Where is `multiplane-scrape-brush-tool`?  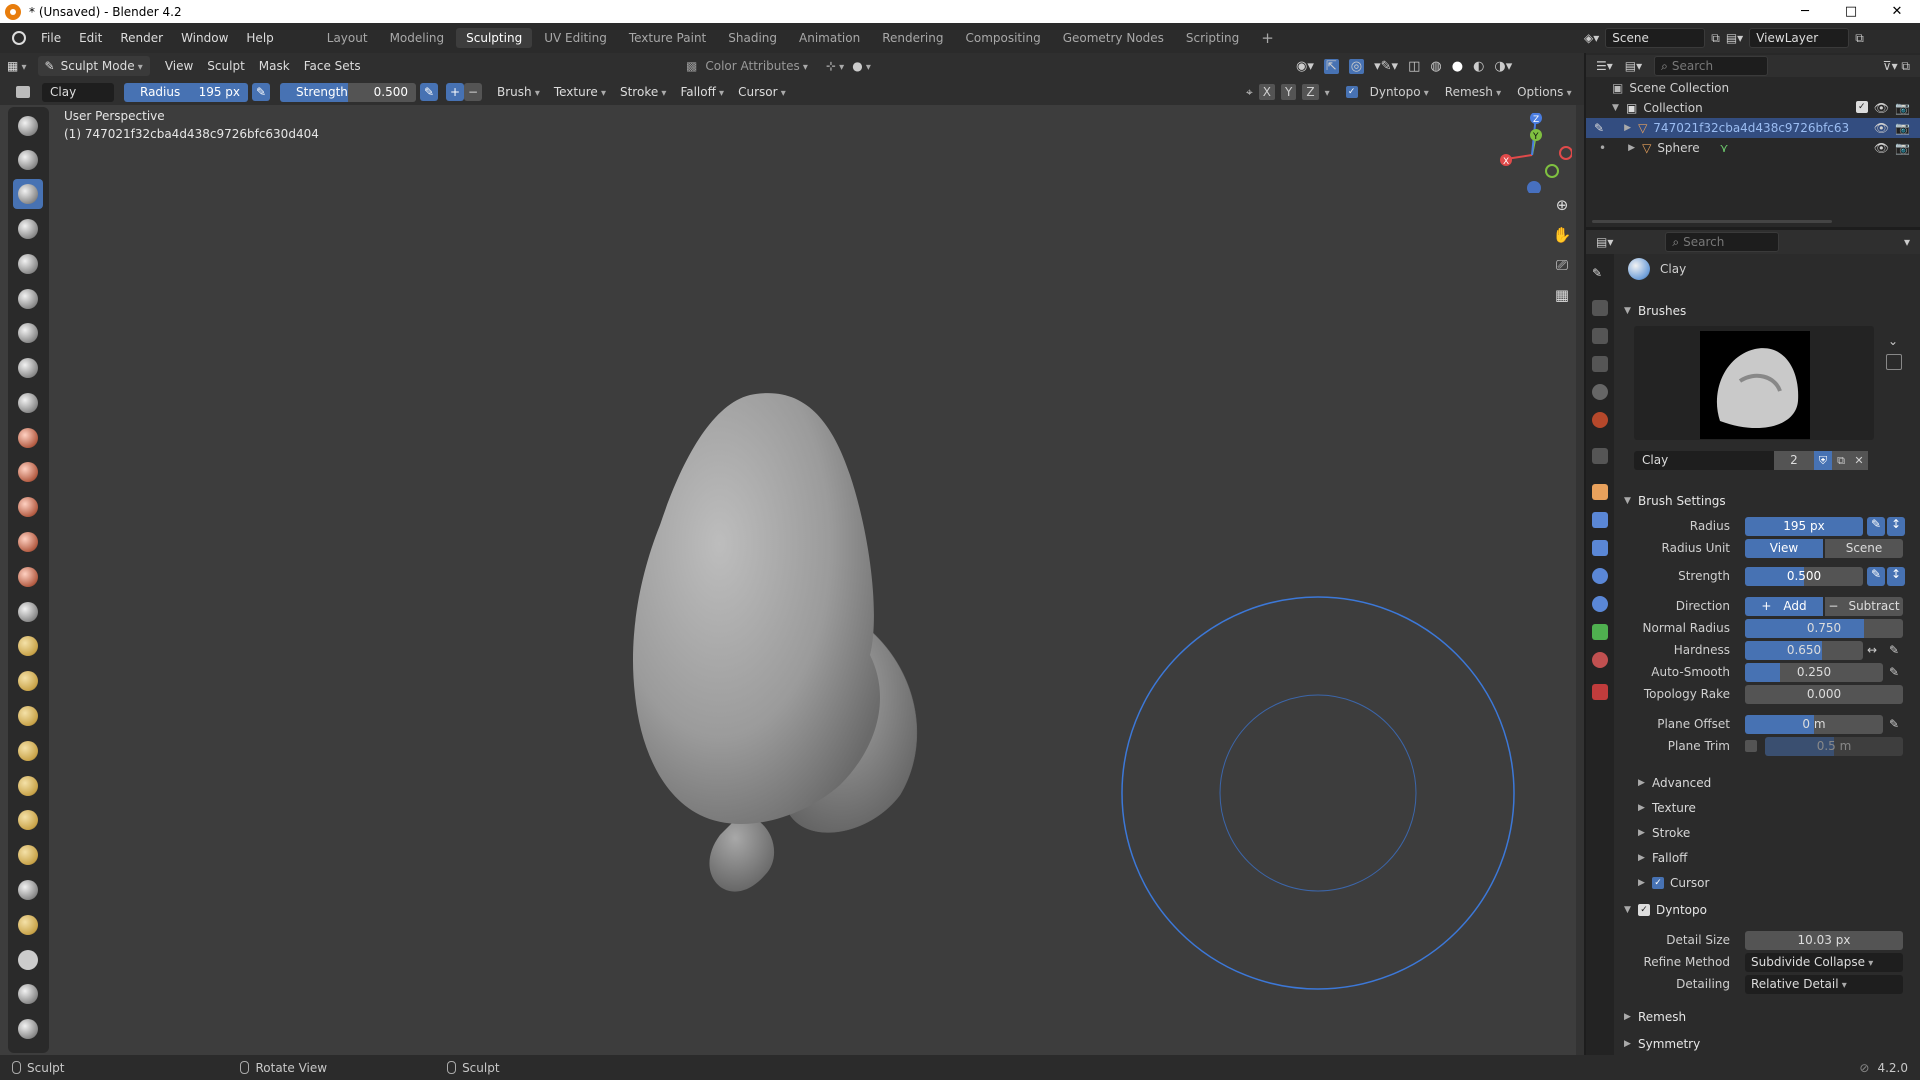
multiplane-scrape-brush-tool is located at coordinates (28, 577).